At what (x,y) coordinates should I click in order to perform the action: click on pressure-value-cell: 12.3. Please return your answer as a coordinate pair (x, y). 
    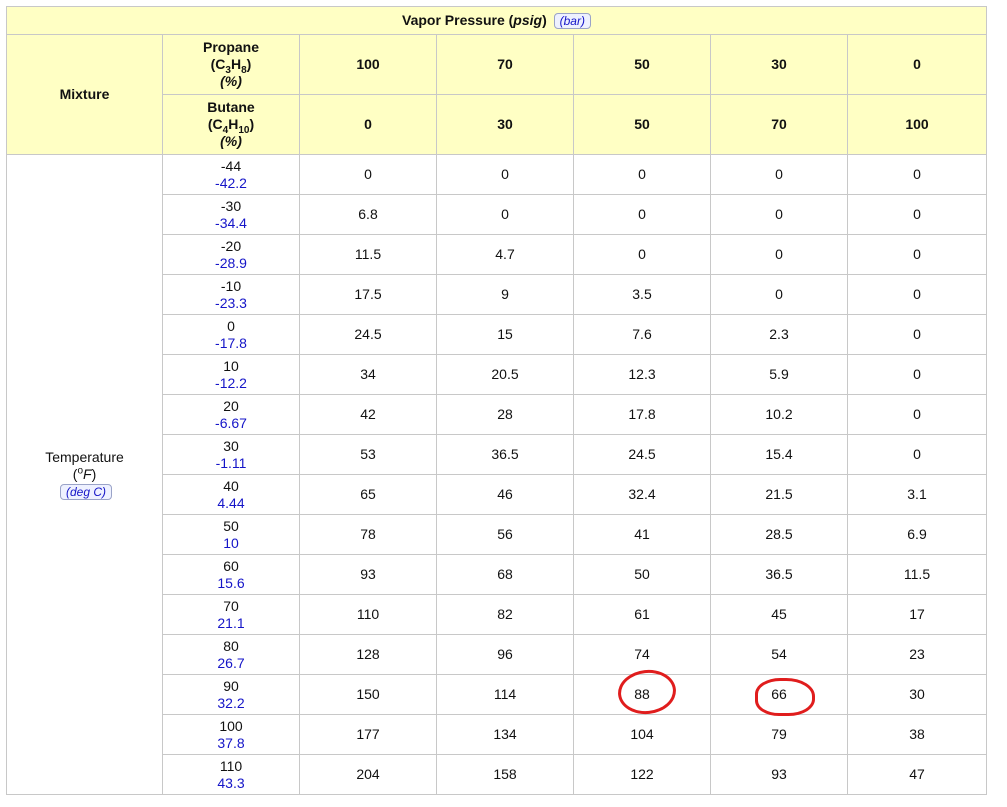
    Looking at the image, I should click on (642, 374).